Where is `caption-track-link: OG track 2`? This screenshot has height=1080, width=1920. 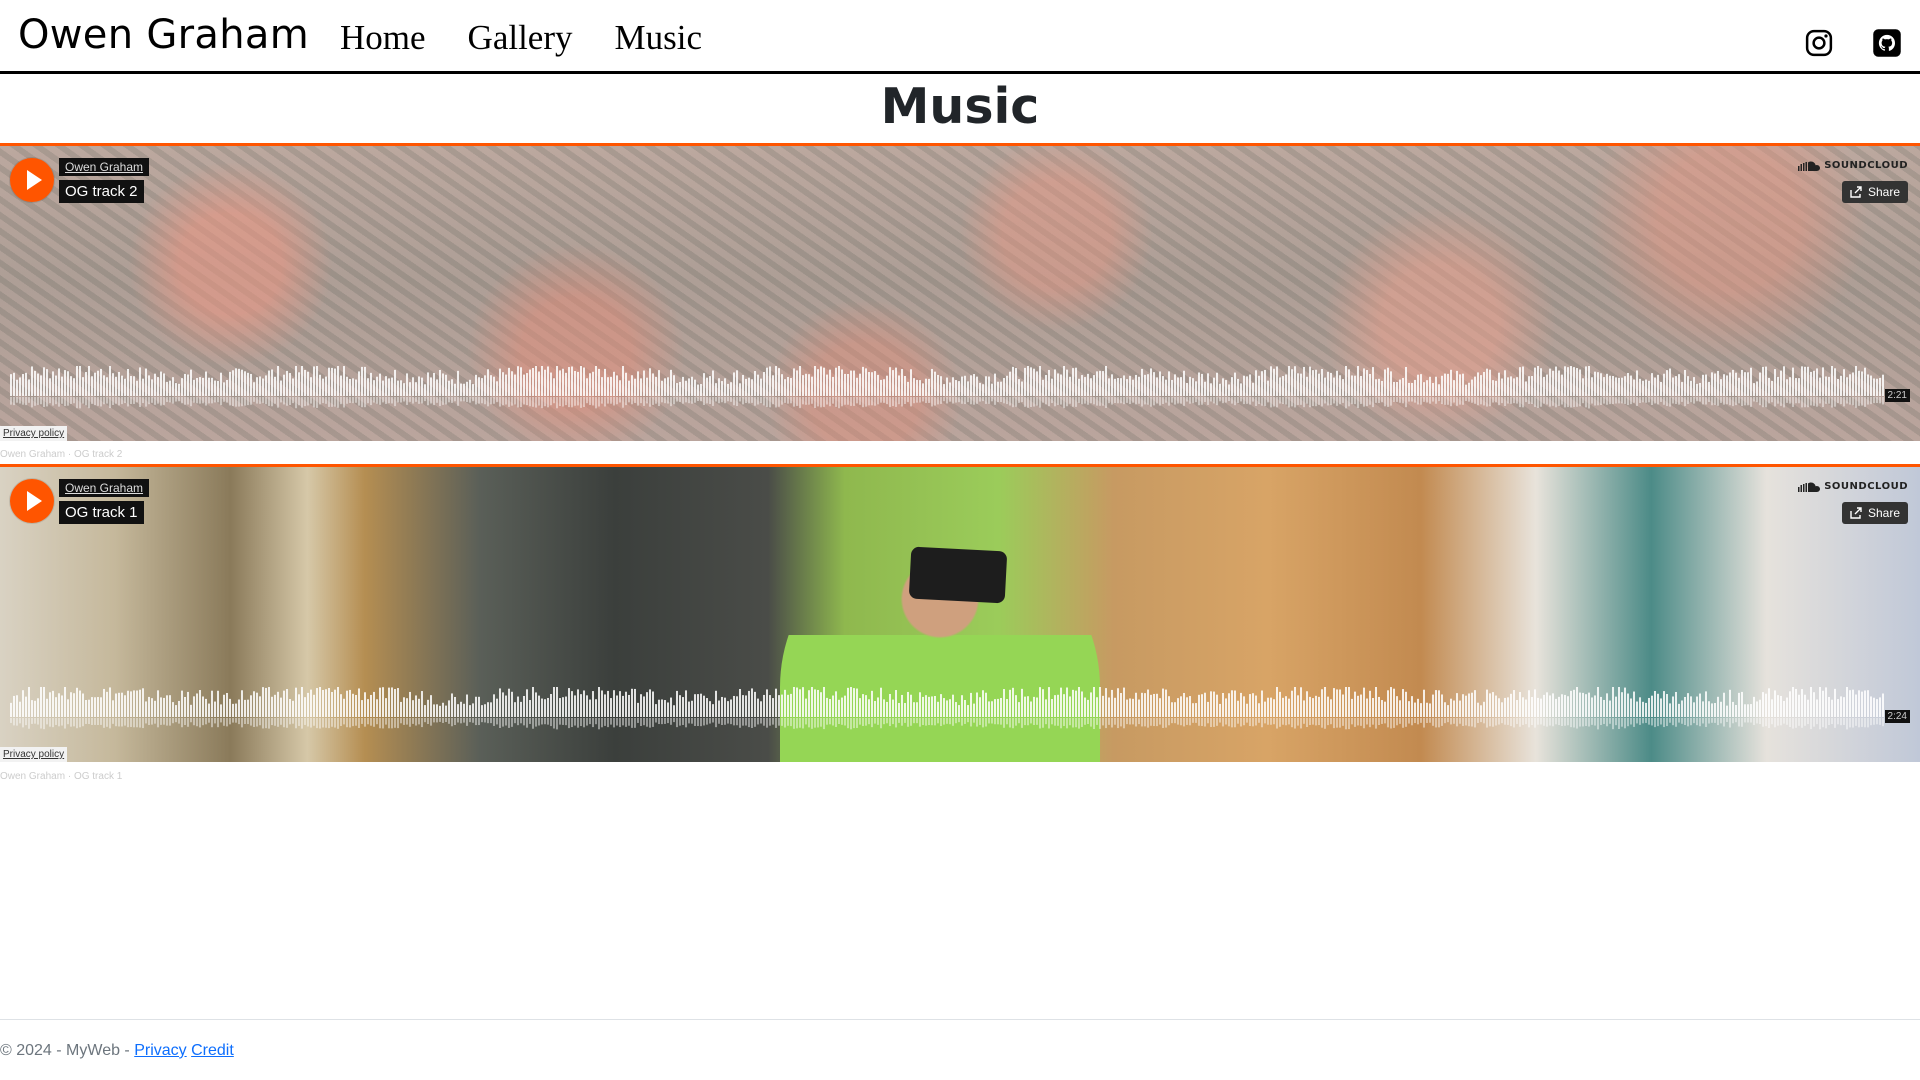
caption-track-link: OG track 2 is located at coordinates (98, 454).